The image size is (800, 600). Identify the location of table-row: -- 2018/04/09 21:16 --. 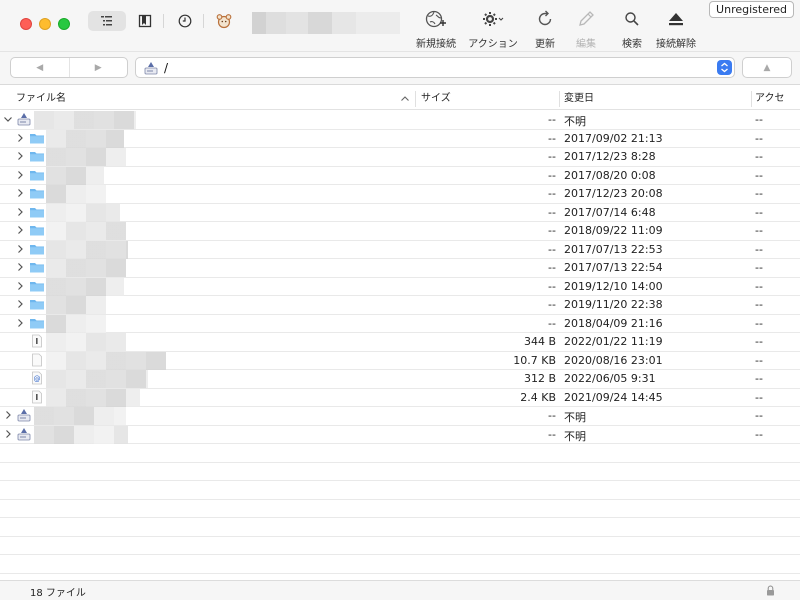
(400, 323).